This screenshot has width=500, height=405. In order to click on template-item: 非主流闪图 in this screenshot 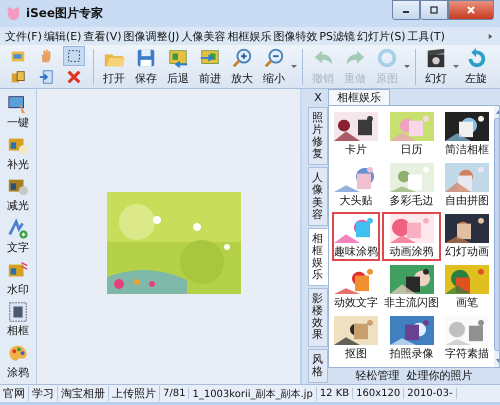, I will do `click(411, 287)`.